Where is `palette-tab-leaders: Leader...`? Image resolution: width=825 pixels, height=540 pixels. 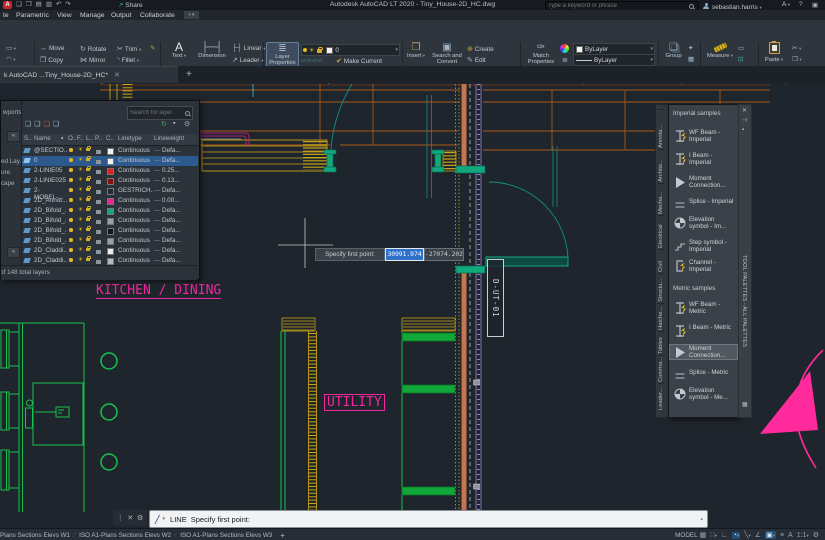
palette-tab-leaders: Leader... is located at coordinates (661, 396).